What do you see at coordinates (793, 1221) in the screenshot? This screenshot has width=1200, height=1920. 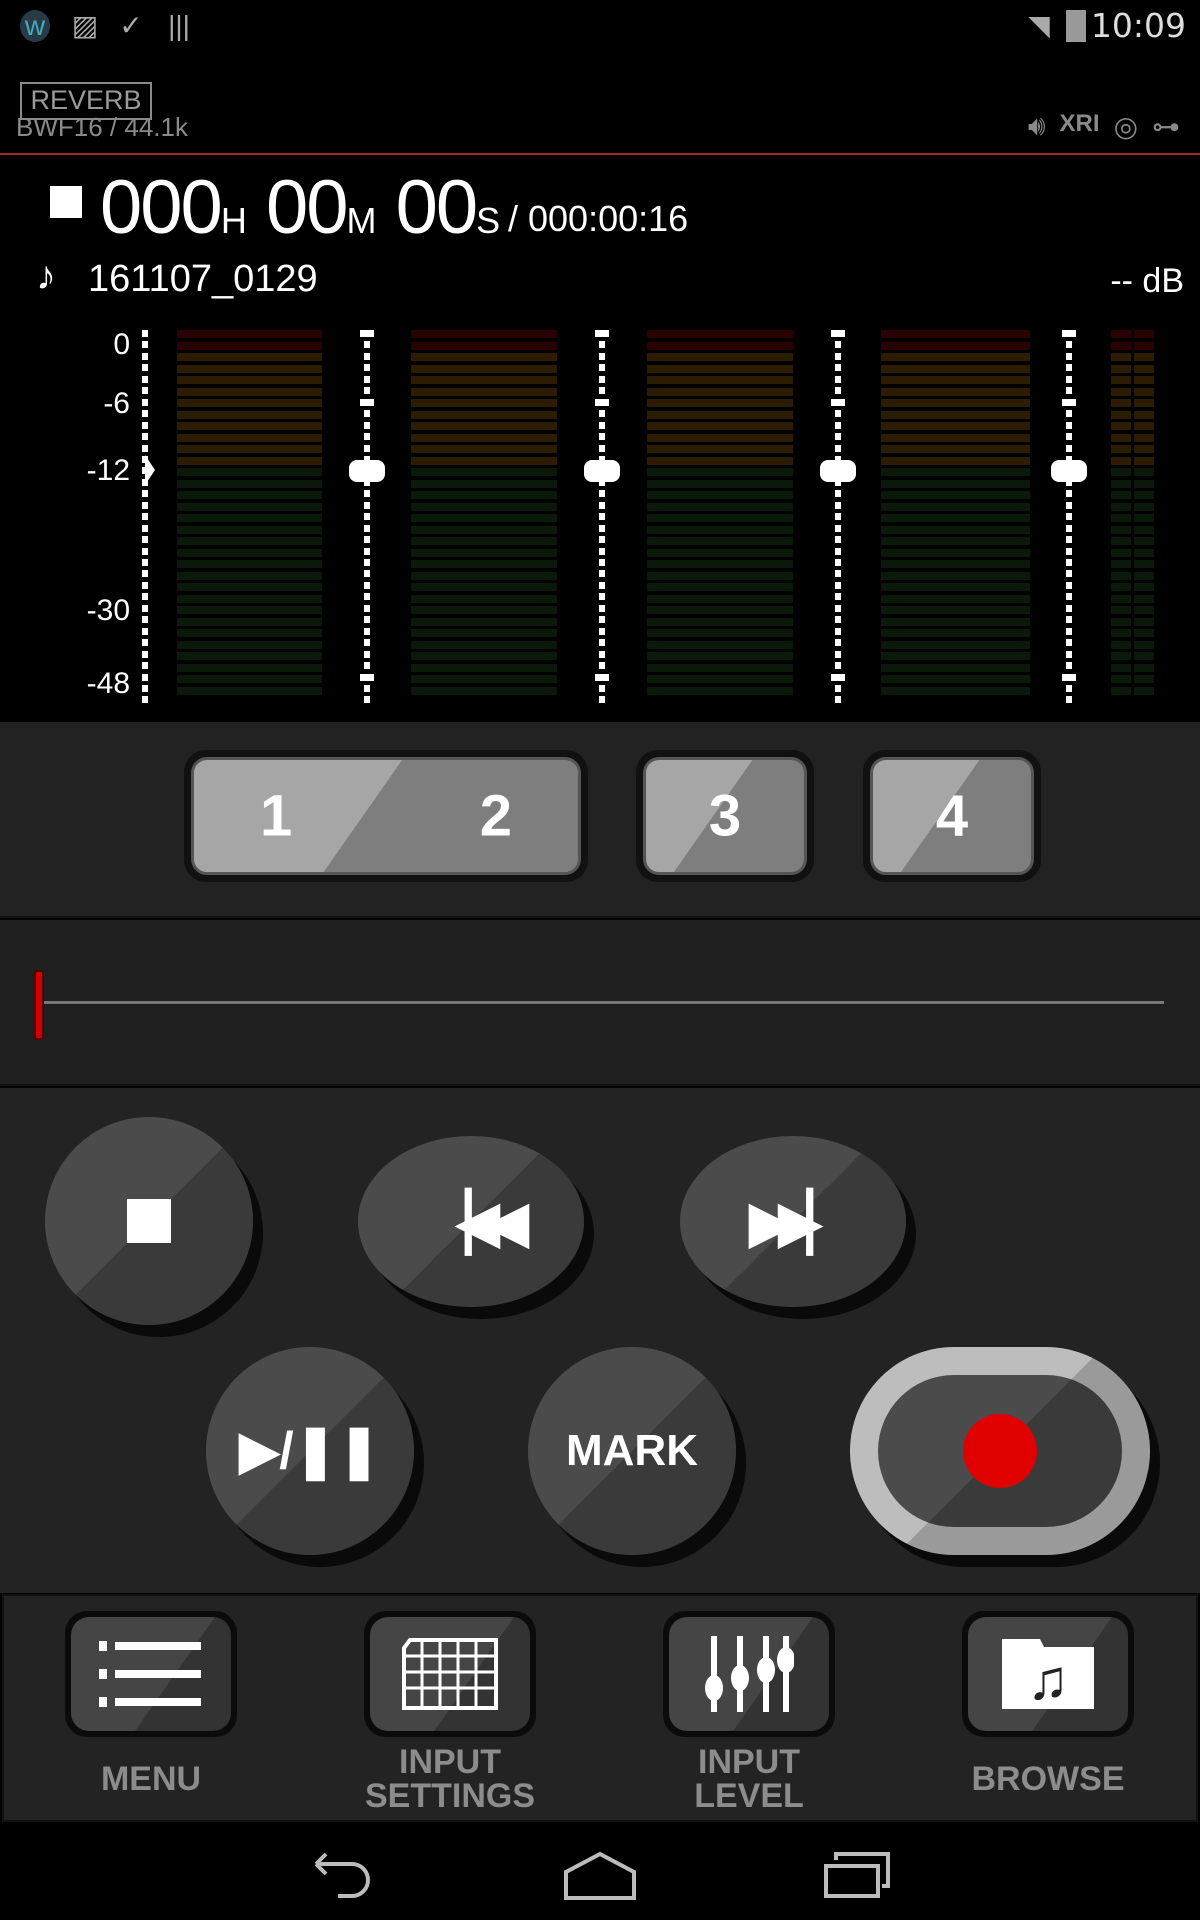 I see `next-button: ▶▶▏` at bounding box center [793, 1221].